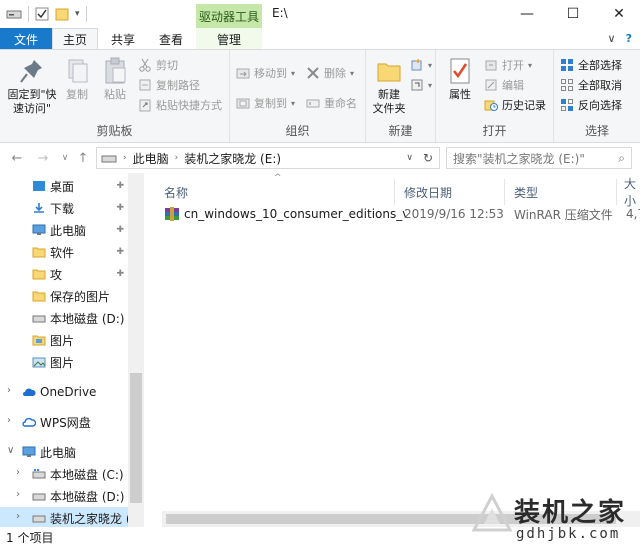 The image size is (640, 547). I want to click on column-header-name: 名称, so click(176, 192).